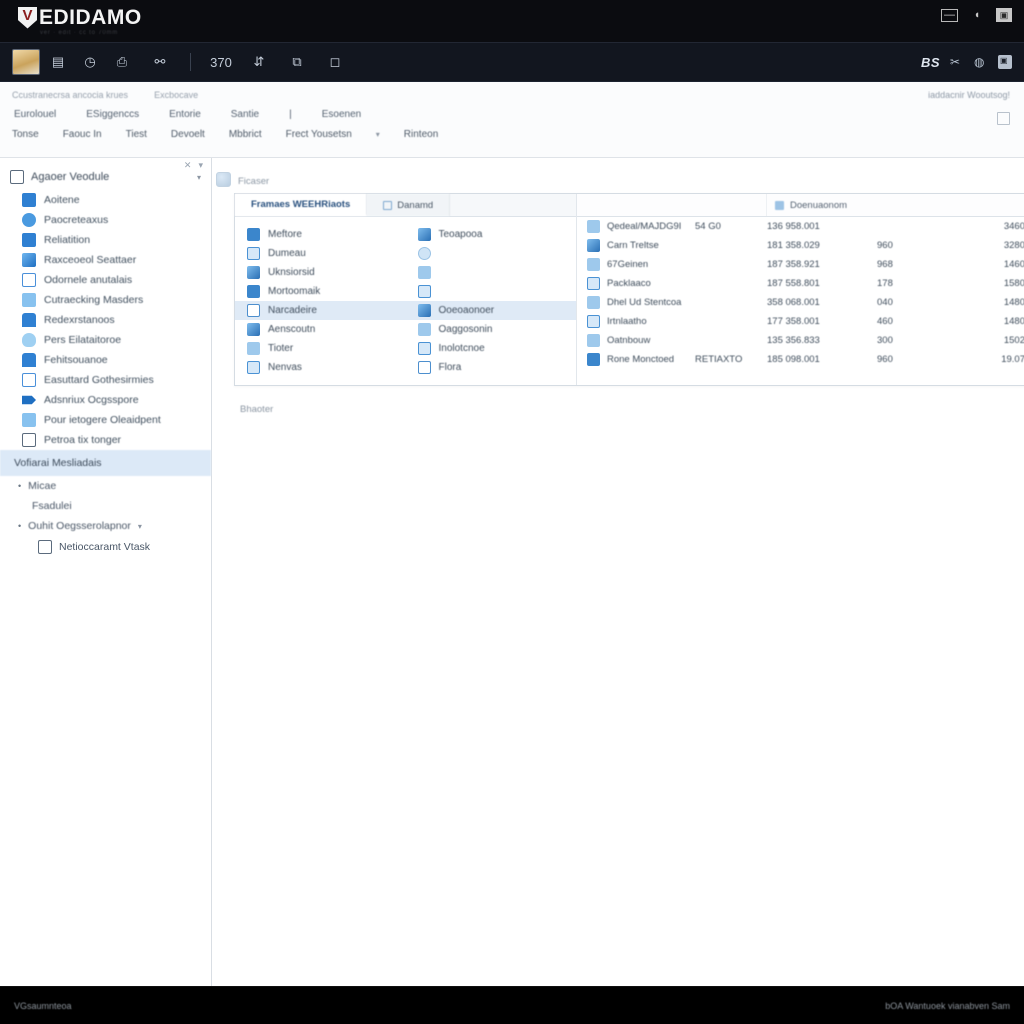  Describe the element at coordinates (977, 15) in the screenshot. I see `maximize-button: ◖` at that location.